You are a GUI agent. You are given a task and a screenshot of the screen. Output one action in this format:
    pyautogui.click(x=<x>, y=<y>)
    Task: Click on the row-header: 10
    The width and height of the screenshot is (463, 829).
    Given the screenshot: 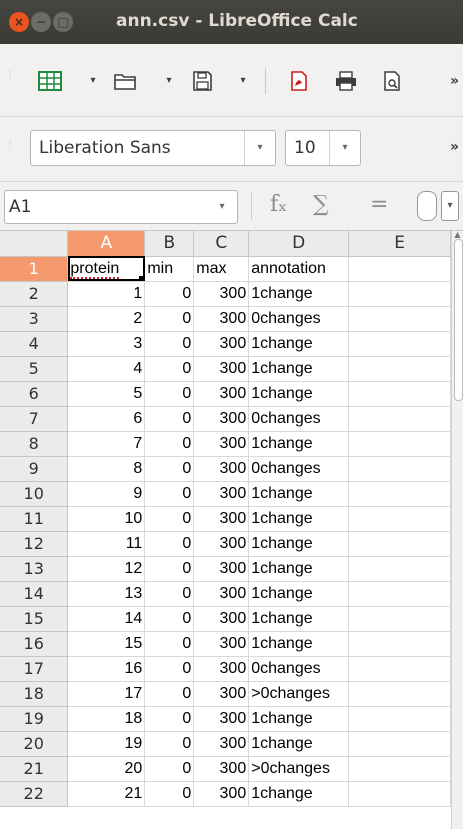 What is the action you would take?
    pyautogui.click(x=34, y=494)
    